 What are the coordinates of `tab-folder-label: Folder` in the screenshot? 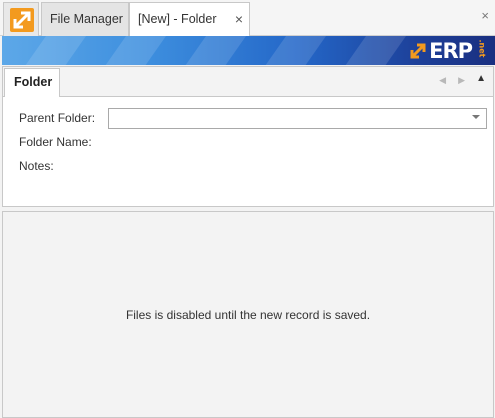 It's located at (33, 82).